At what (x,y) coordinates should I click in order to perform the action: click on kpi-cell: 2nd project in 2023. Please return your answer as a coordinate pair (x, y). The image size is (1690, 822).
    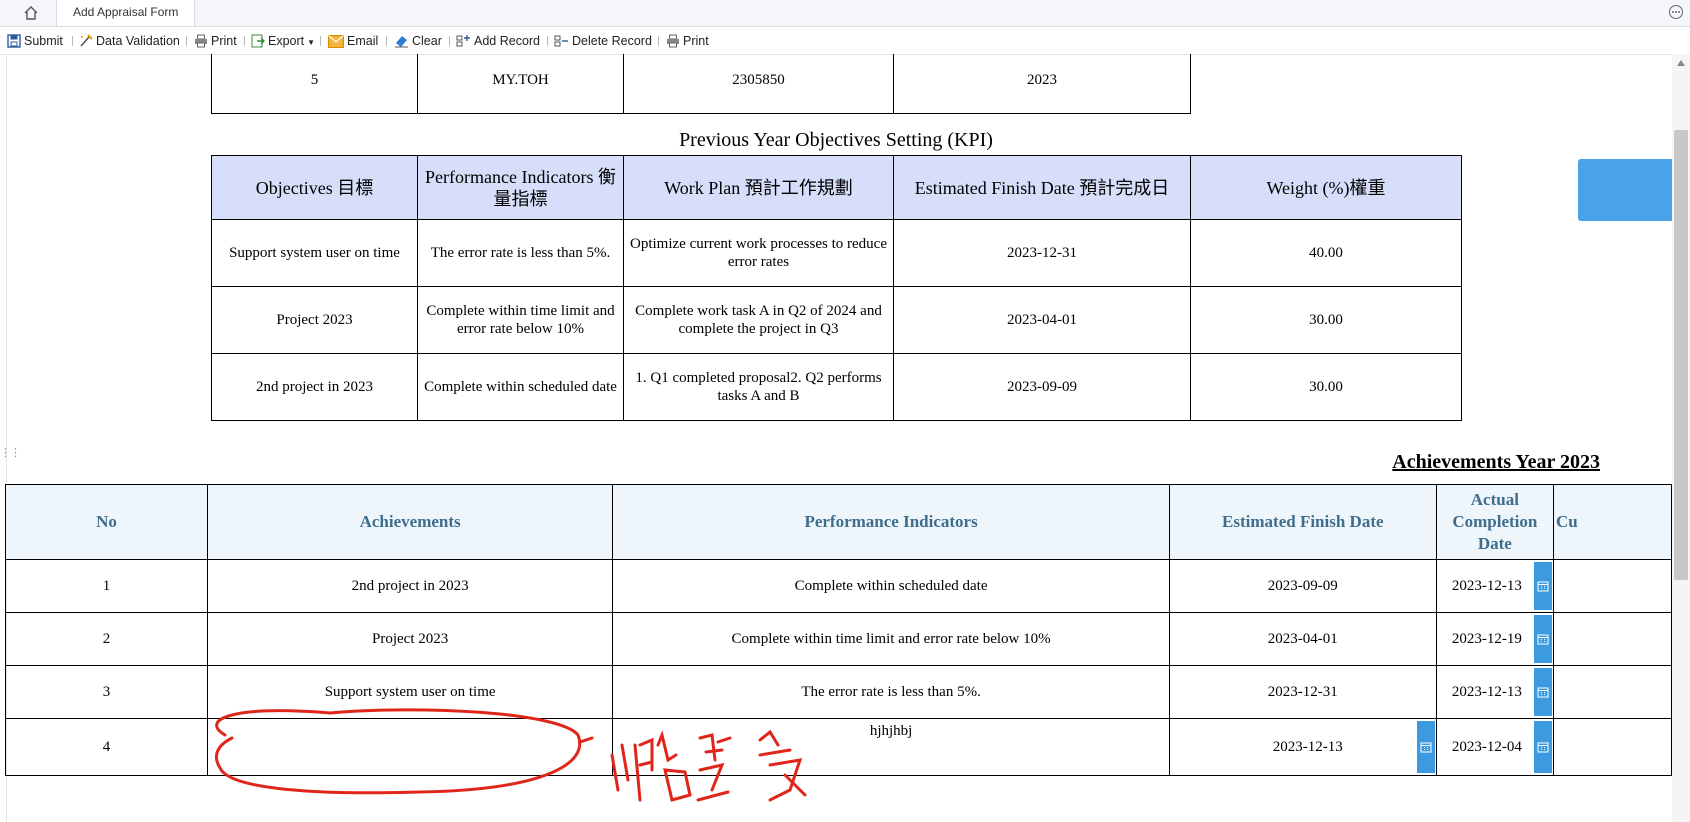
    Looking at the image, I should click on (314, 387).